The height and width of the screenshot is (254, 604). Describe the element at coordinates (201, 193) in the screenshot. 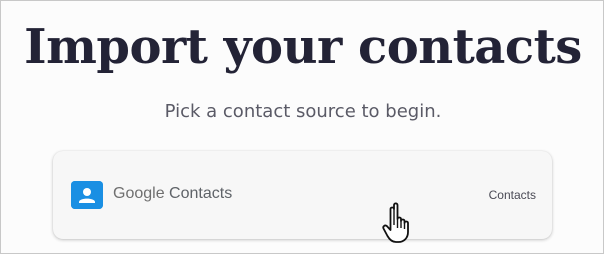

I see `source-product: Contacts` at that location.